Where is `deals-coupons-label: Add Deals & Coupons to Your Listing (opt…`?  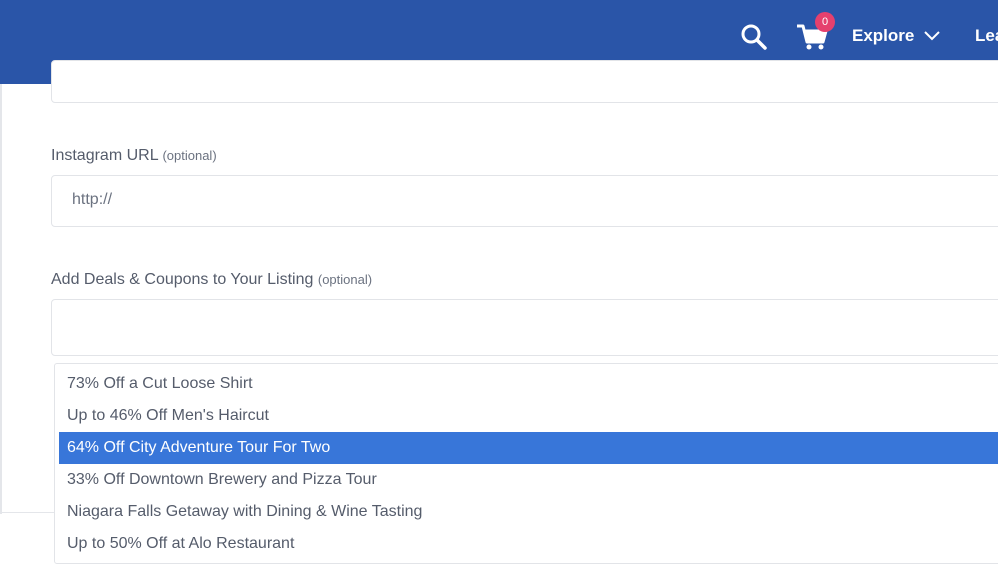 deals-coupons-label: Add Deals & Coupons to Your Listing (opt… is located at coordinates (211, 280).